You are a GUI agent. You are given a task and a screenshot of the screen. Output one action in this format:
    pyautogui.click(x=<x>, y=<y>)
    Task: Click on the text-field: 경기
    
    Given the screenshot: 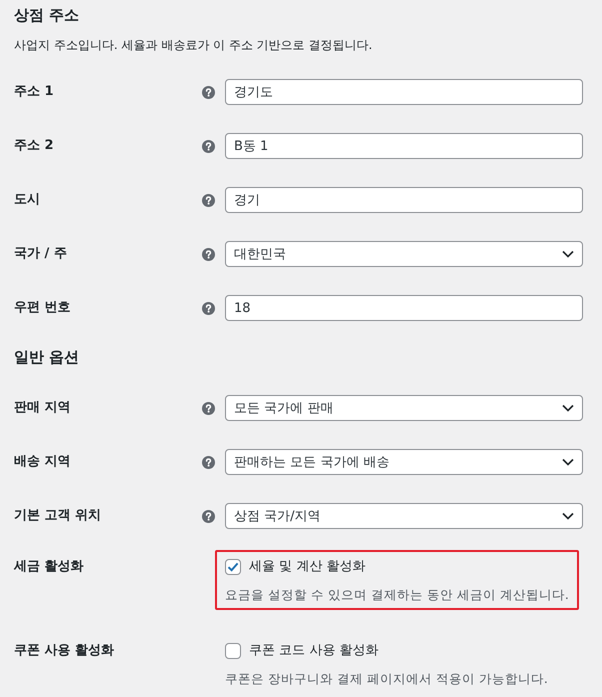 What is the action you would take?
    pyautogui.click(x=404, y=200)
    